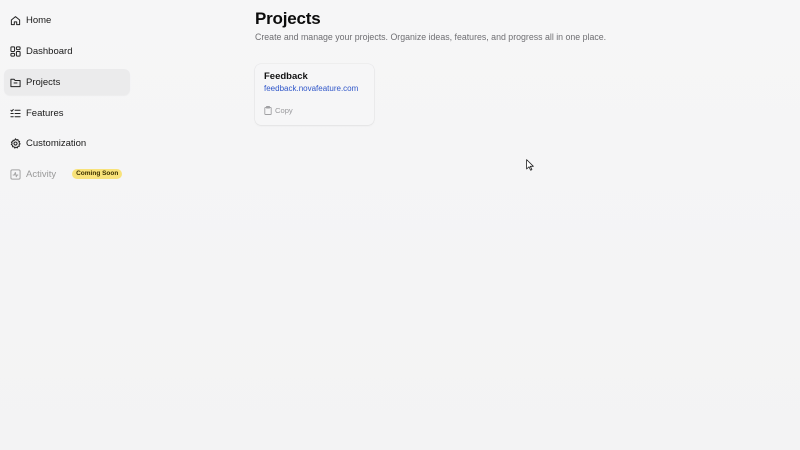 The image size is (800, 450). I want to click on sidebar-item-label: Projects, so click(43, 82).